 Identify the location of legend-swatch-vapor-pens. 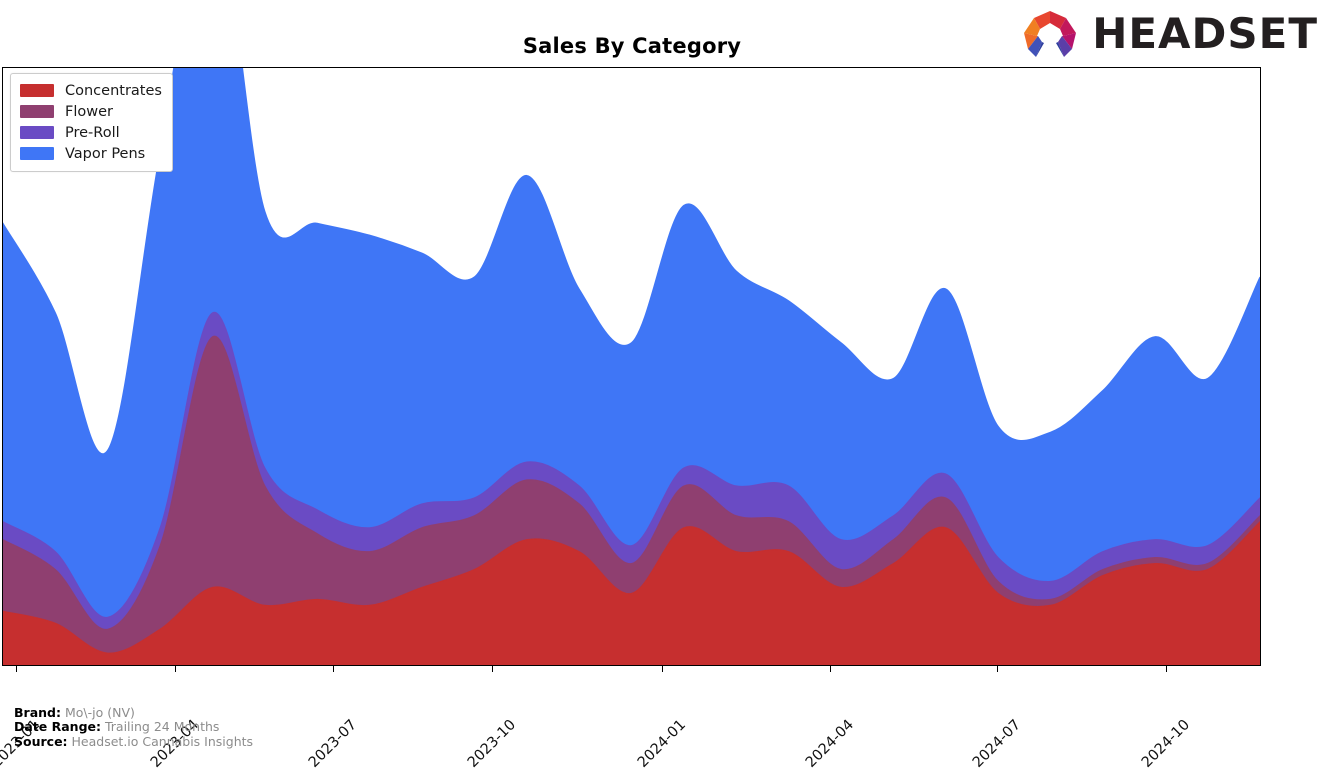
(37, 153).